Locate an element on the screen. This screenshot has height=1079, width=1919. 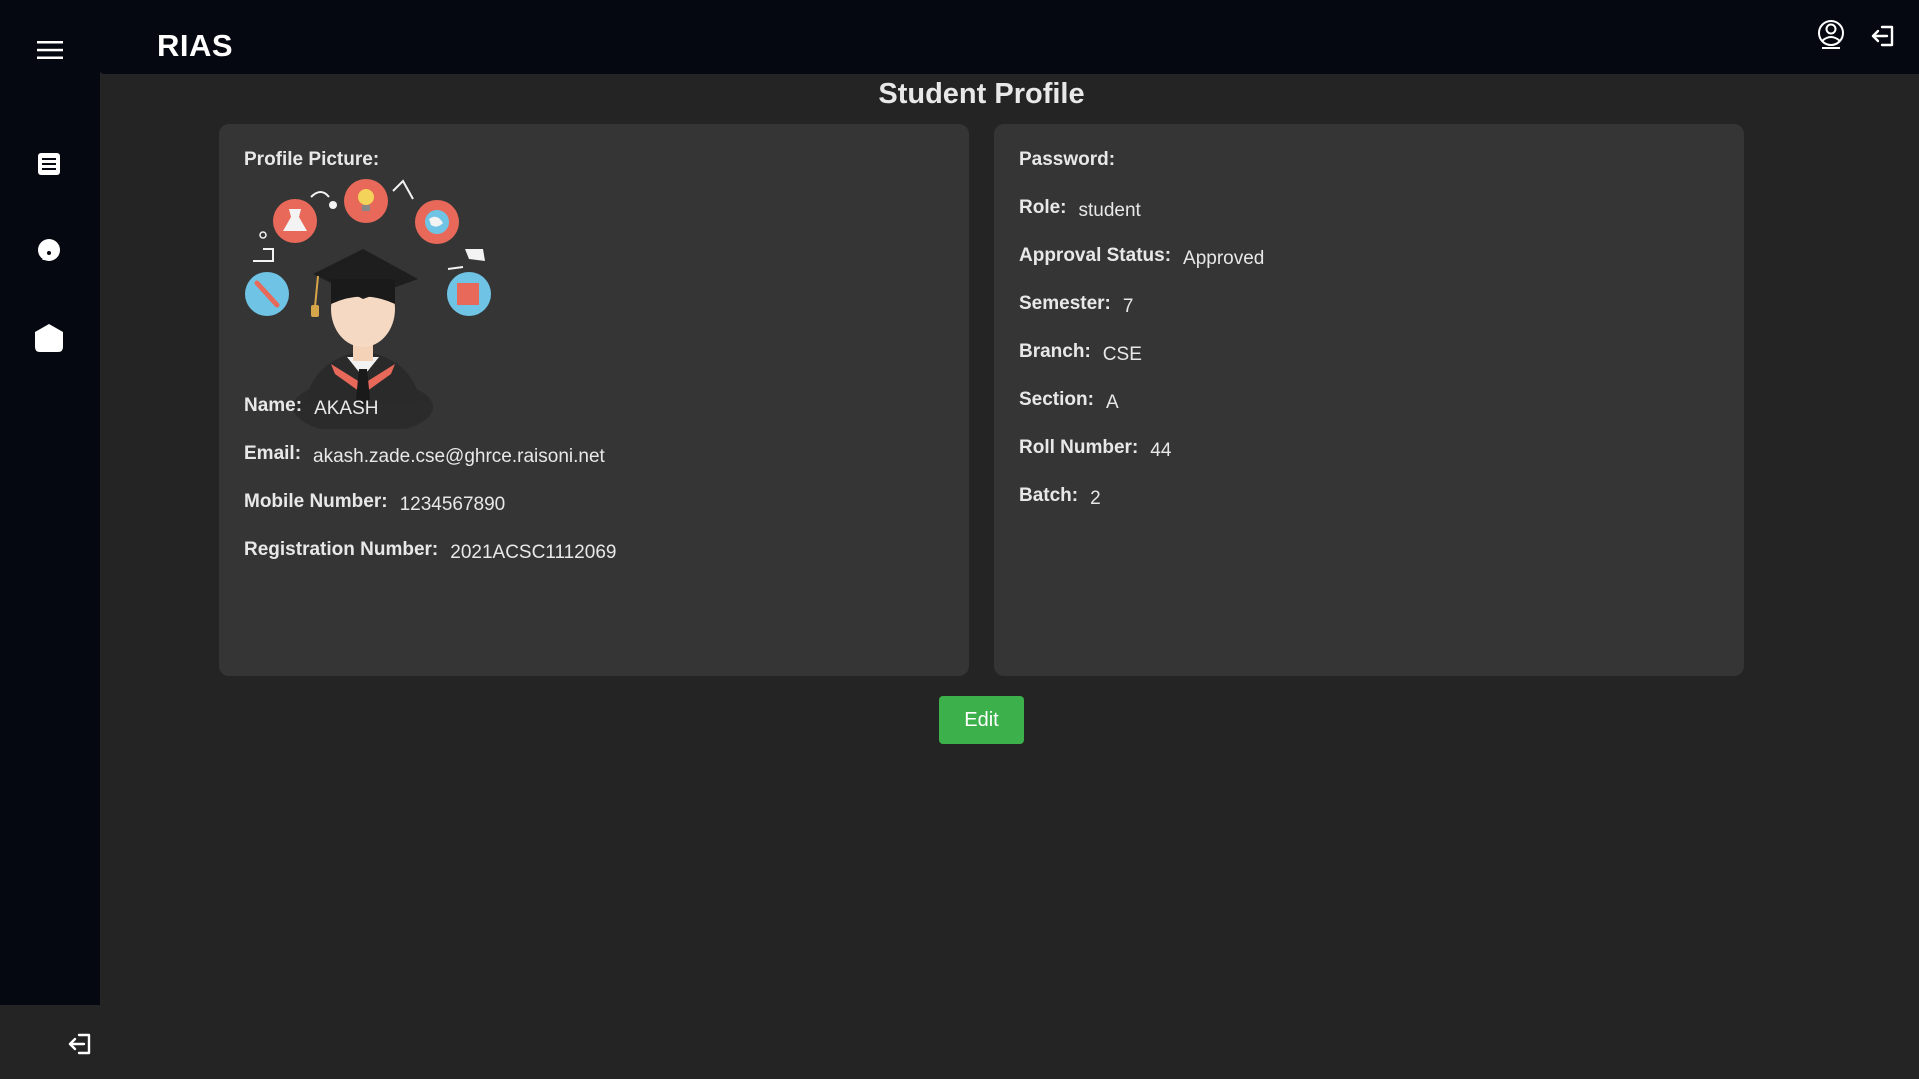
field-email: Email: akash.zade.cse@ghrce.raisoni.net is located at coordinates (424, 455).